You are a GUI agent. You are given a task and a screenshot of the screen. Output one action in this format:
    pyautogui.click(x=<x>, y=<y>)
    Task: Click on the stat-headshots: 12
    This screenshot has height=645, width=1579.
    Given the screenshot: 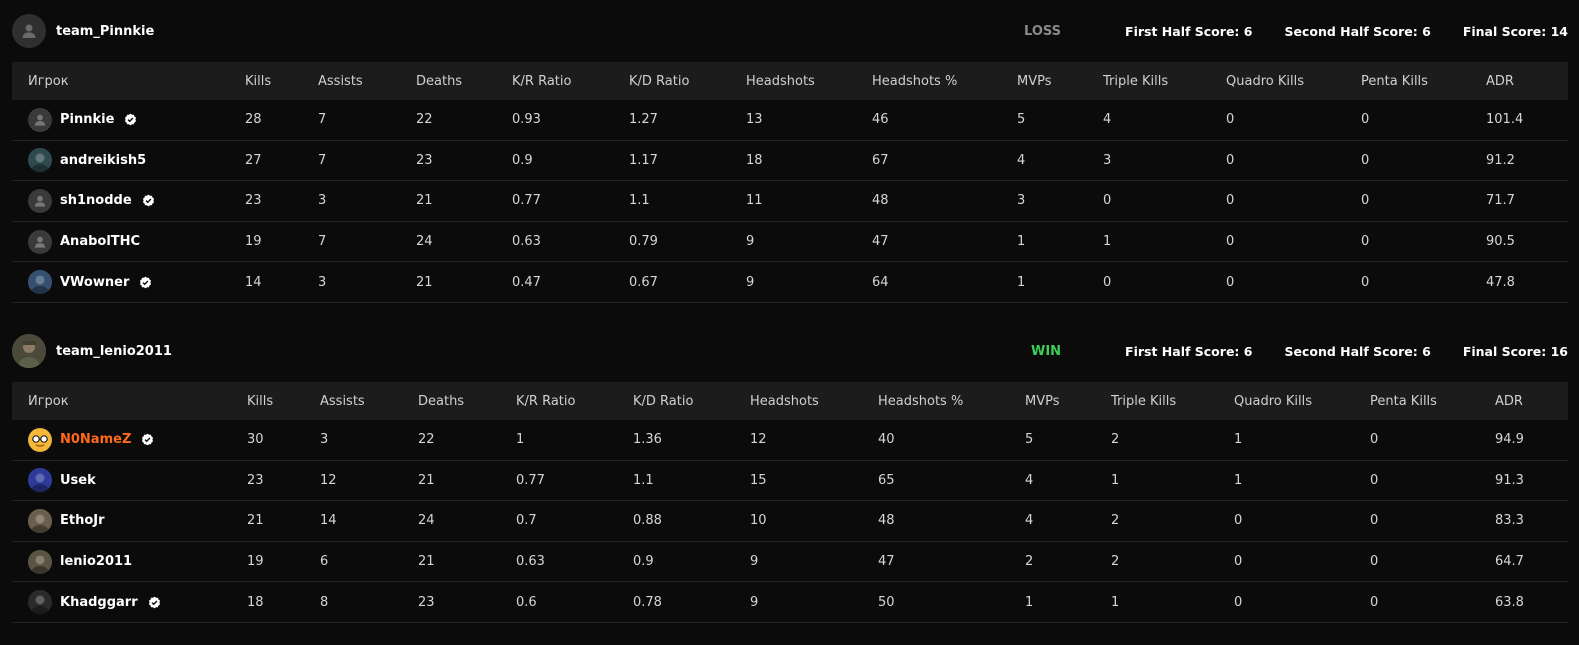 What is the action you would take?
    pyautogui.click(x=758, y=440)
    